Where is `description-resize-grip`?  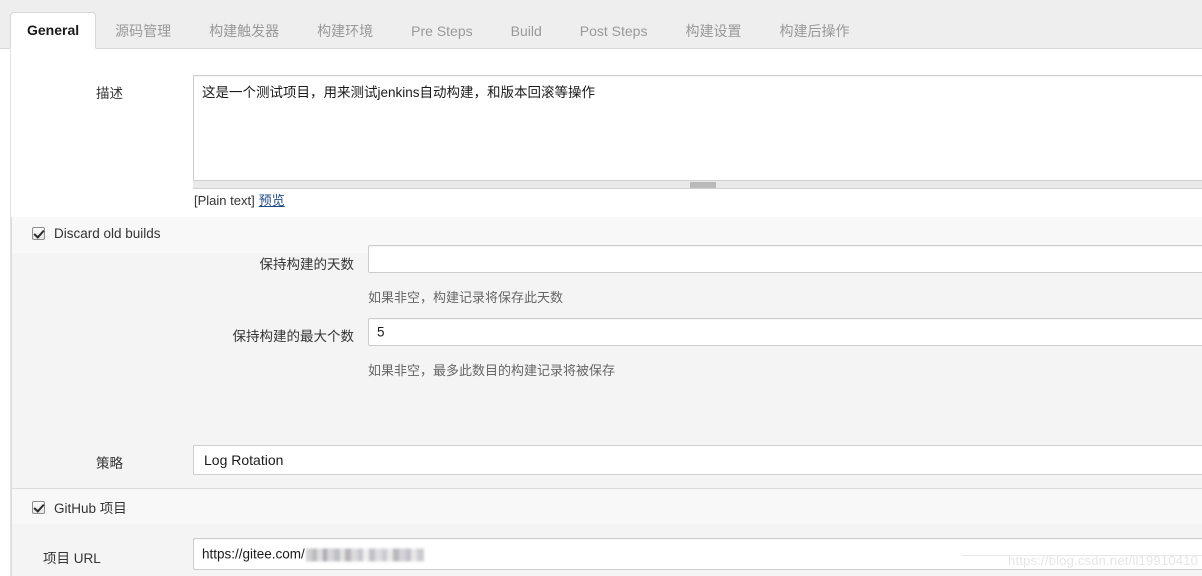
description-resize-grip is located at coordinates (697, 184).